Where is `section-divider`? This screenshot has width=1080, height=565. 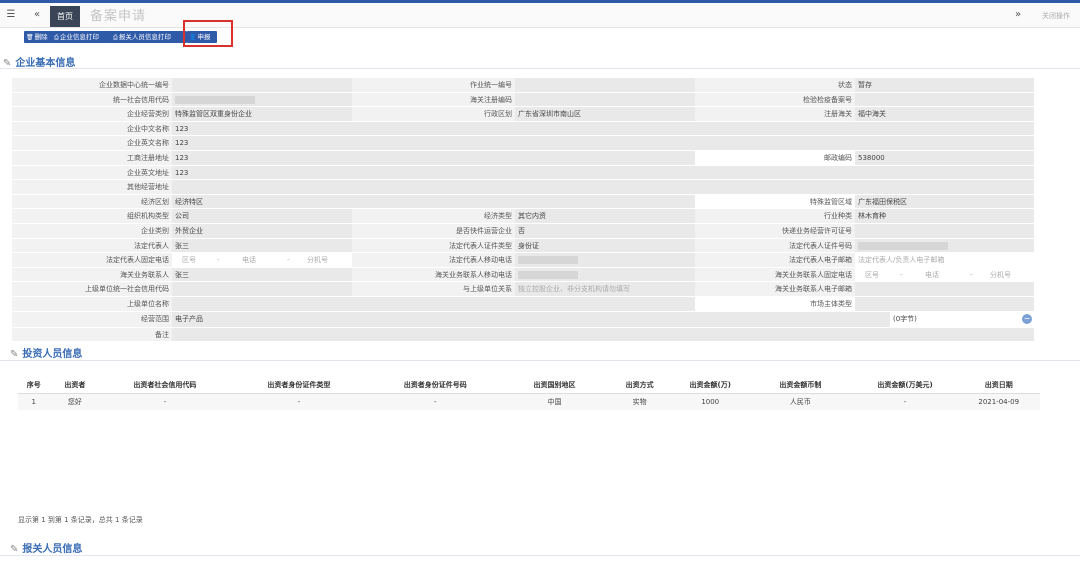 section-divider is located at coordinates (540, 360).